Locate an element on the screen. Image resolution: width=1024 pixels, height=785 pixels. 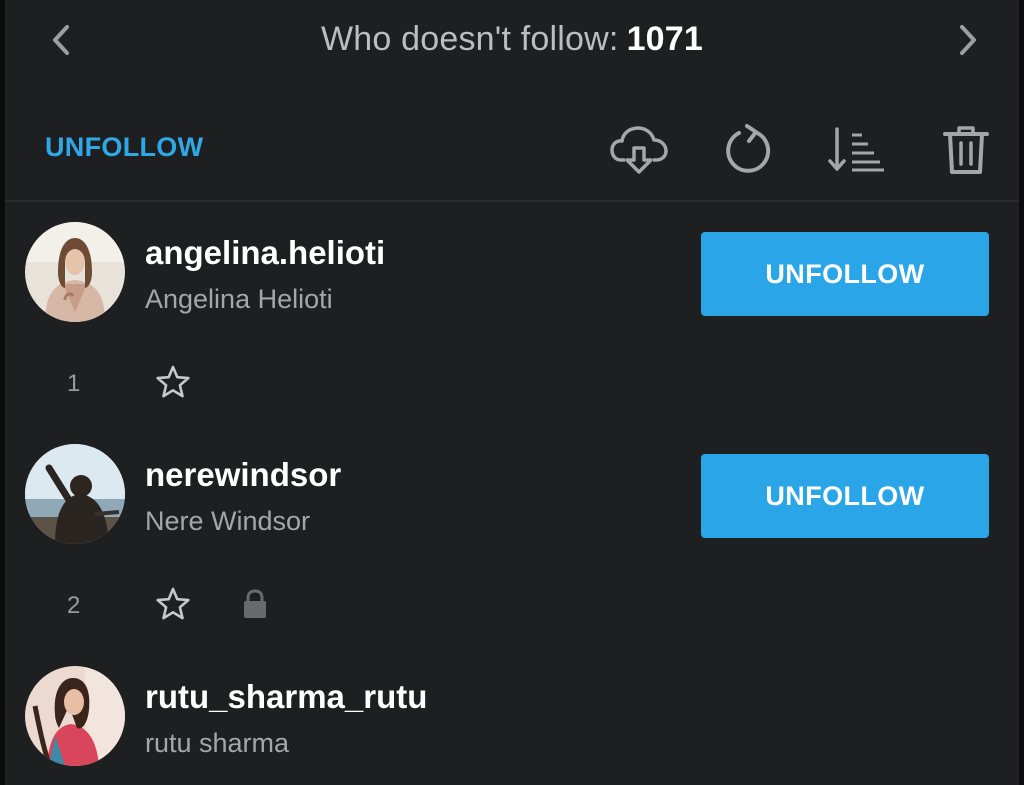
refresh-icon is located at coordinates (748, 150).